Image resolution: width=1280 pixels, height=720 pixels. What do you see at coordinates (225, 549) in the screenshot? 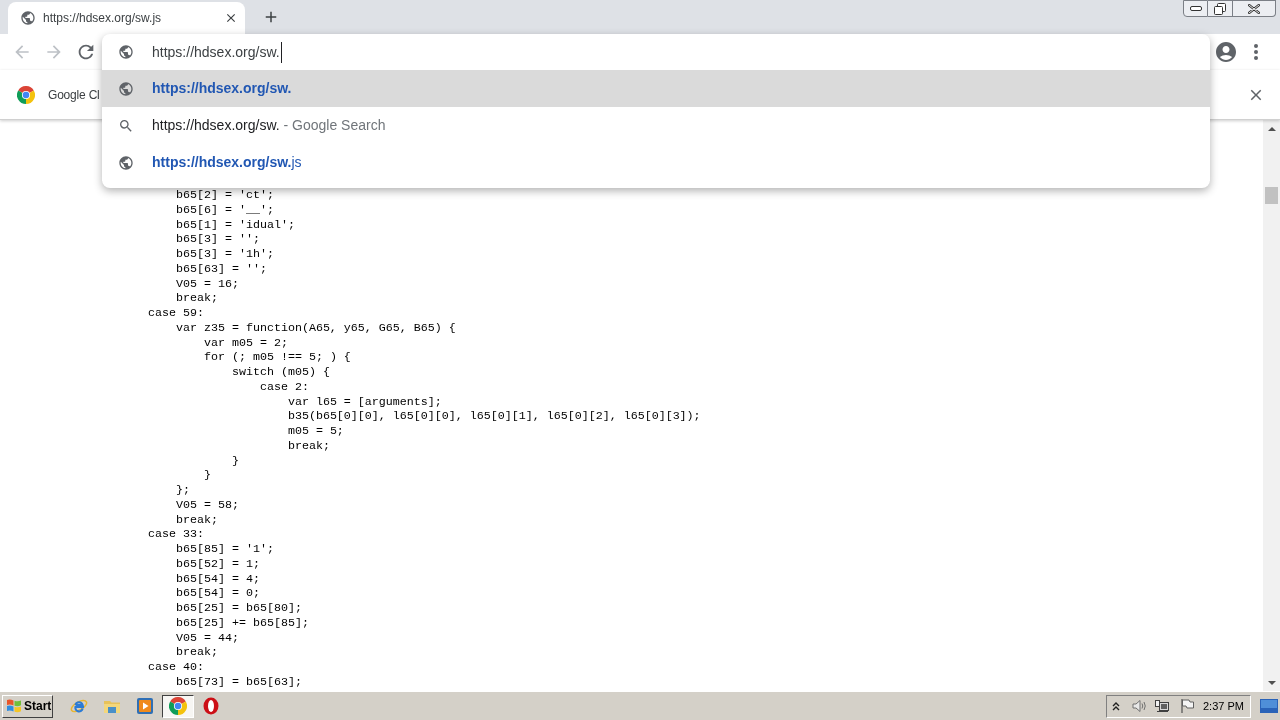
I see `code-line: b65[85] = '1';` at bounding box center [225, 549].